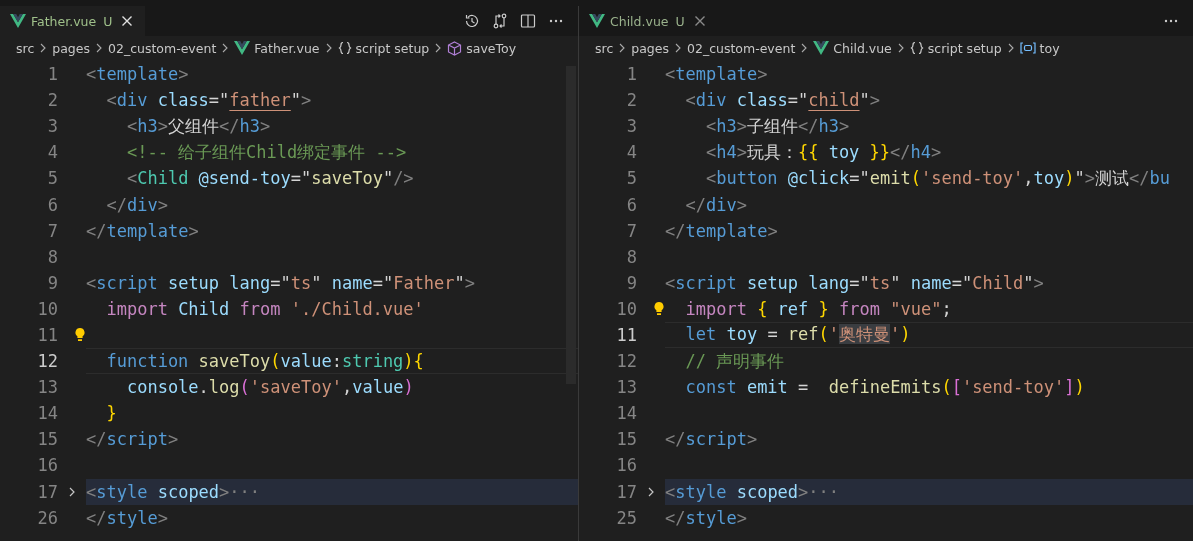 The height and width of the screenshot is (541, 1193). I want to click on code-line: import Child from './Child.vue', so click(264, 308).